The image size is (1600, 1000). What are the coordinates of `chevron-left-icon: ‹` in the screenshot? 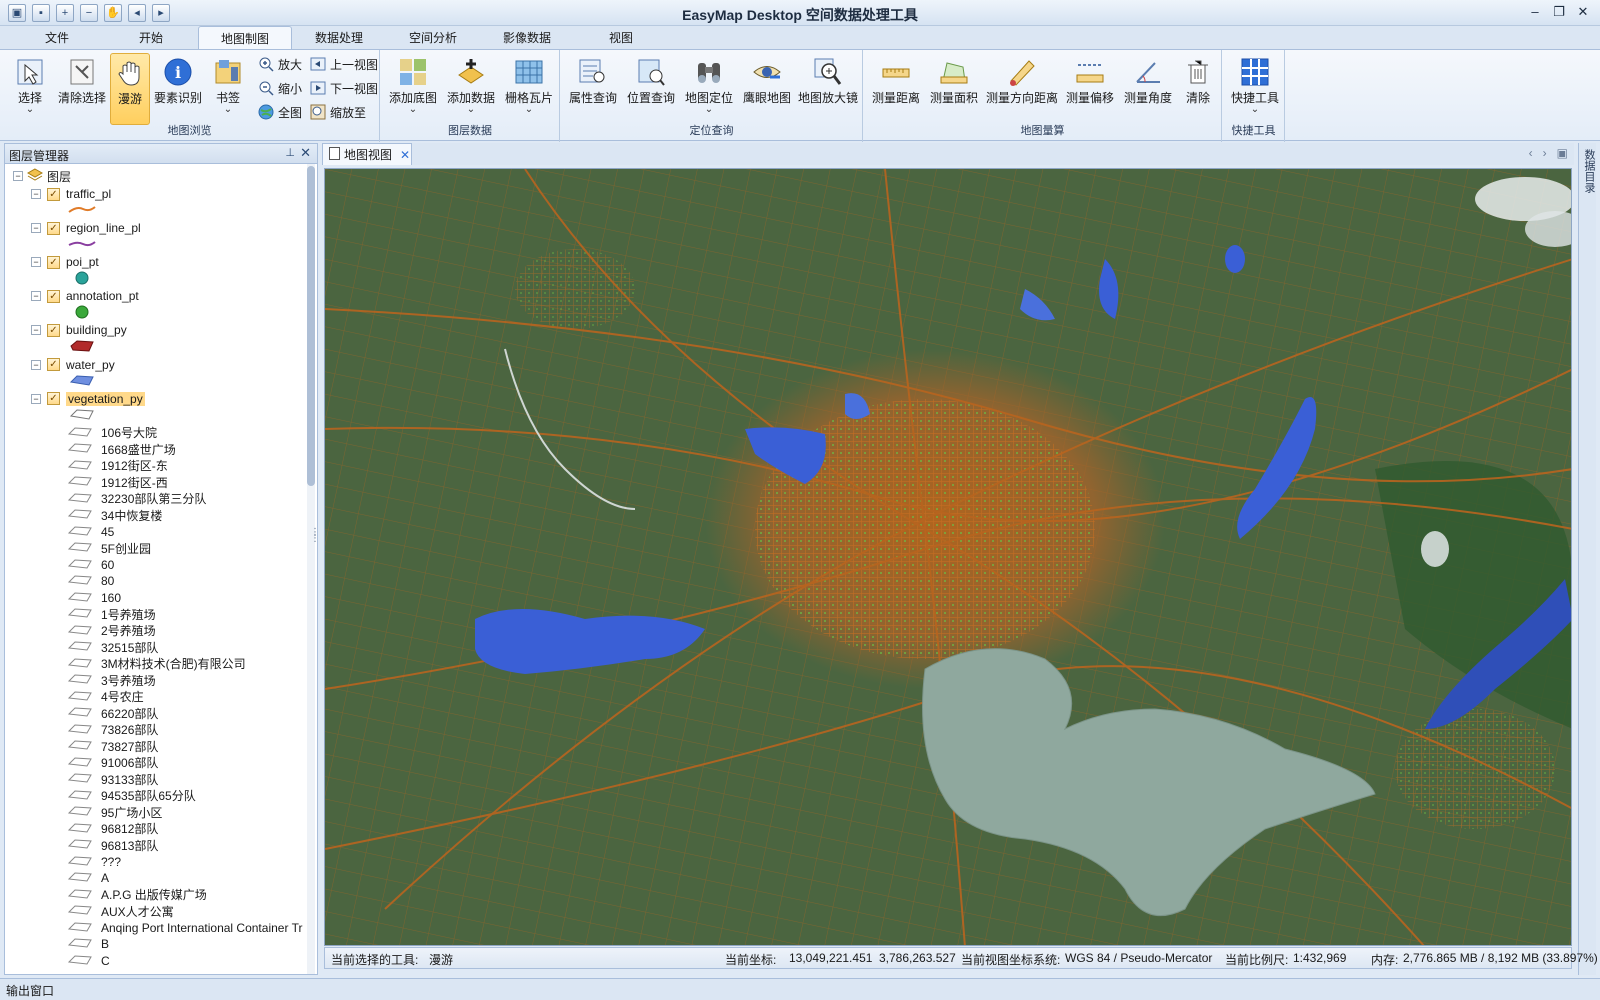 It's located at (1531, 153).